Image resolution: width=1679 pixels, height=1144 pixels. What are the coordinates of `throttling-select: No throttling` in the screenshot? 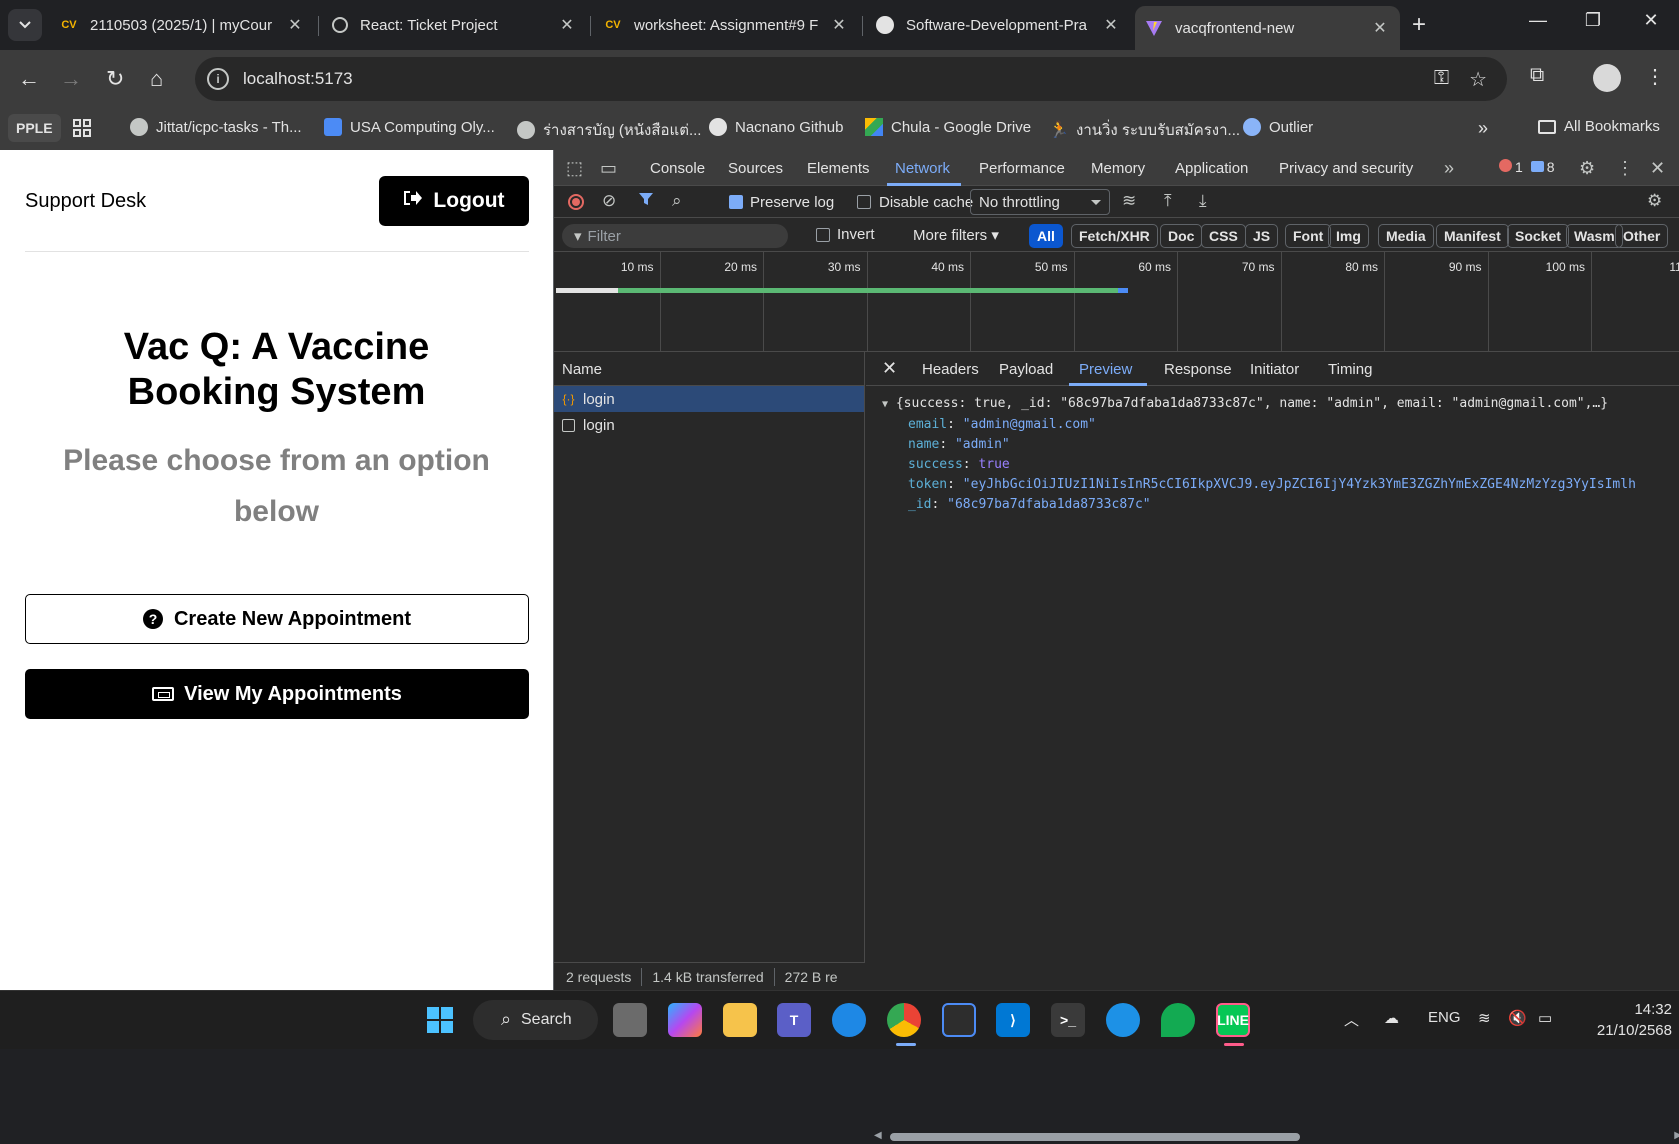 It's located at (1040, 202).